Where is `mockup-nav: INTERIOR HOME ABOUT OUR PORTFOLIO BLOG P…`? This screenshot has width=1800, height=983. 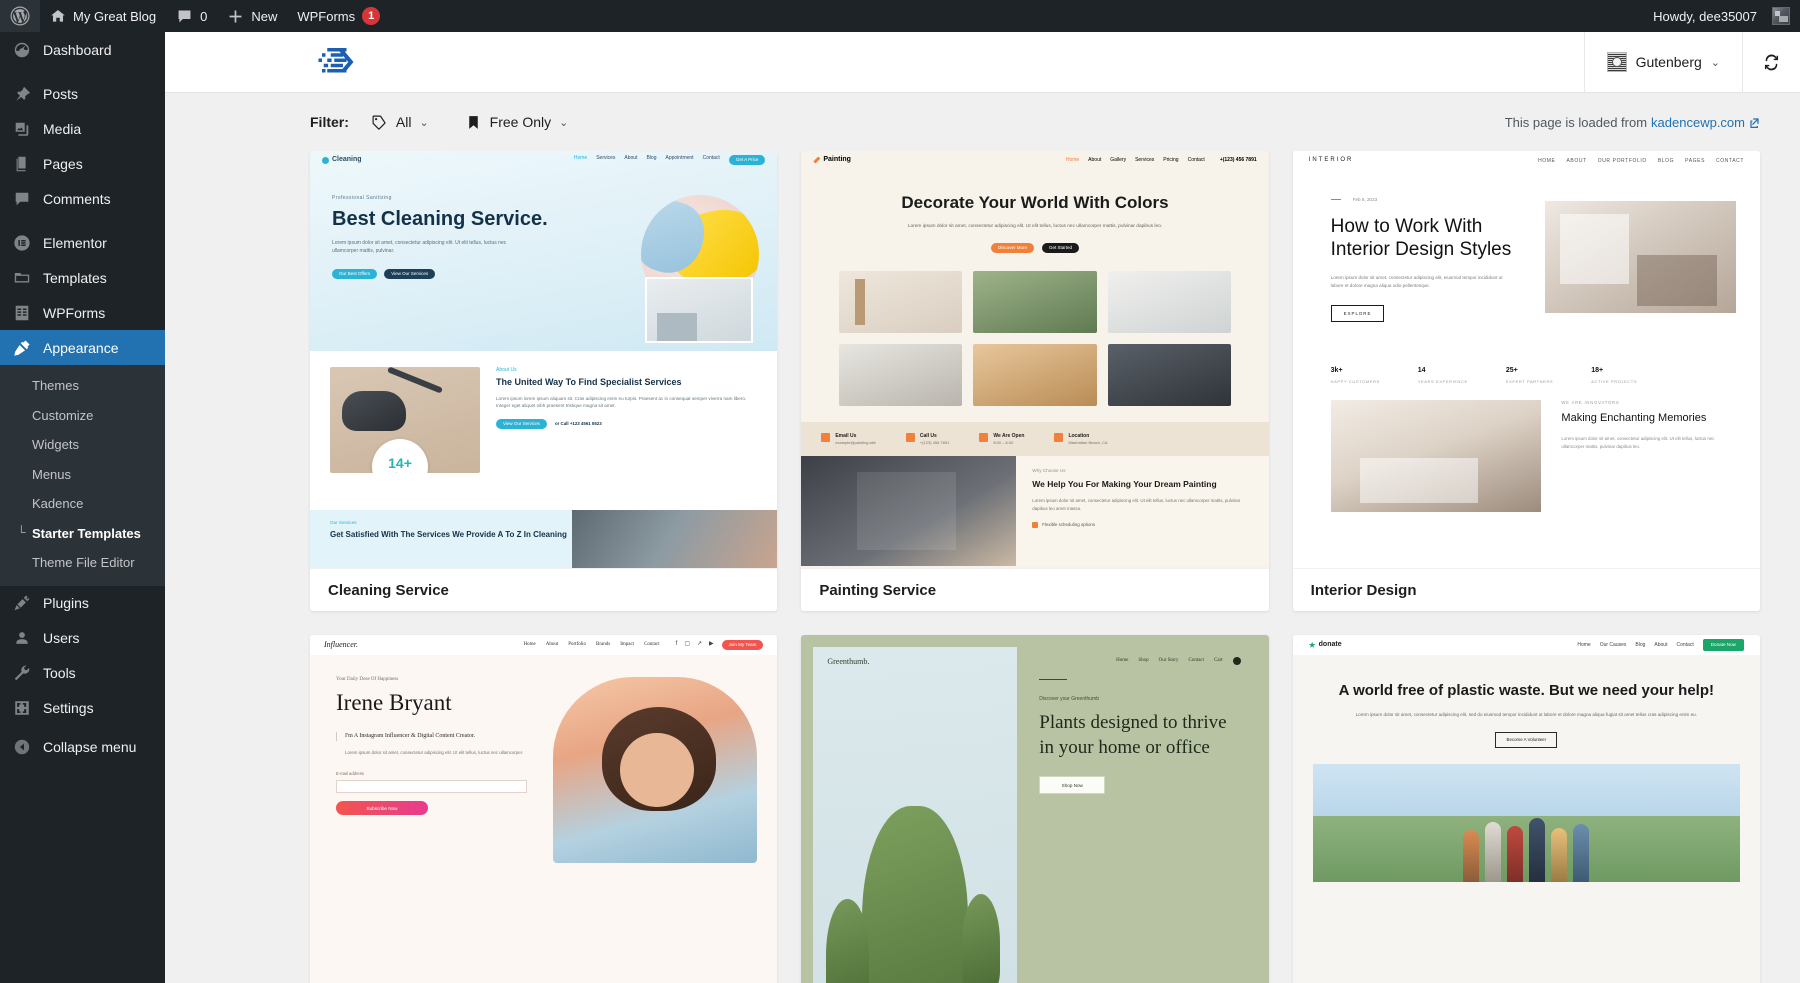
mockup-nav: INTERIOR HOME ABOUT OUR PORTFOLIO BLOG P… is located at coordinates (1526, 161).